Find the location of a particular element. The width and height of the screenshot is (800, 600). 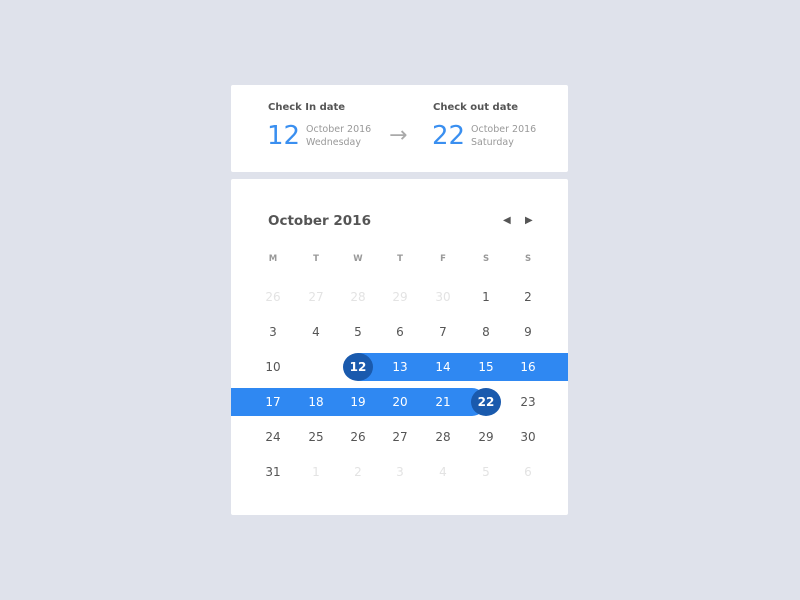

calendar-day: 18 is located at coordinates (316, 402).